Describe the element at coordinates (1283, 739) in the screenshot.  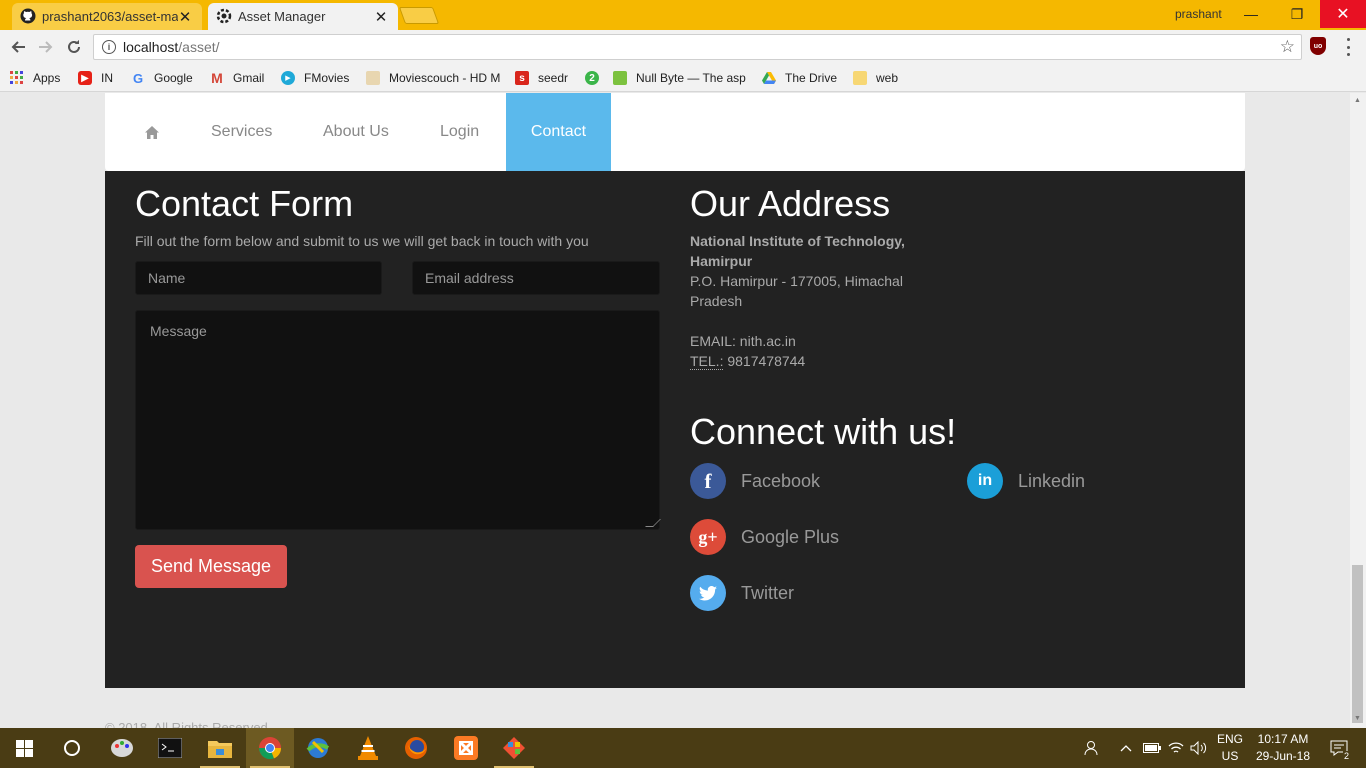
I see `clock-time: 10:17 AM` at that location.